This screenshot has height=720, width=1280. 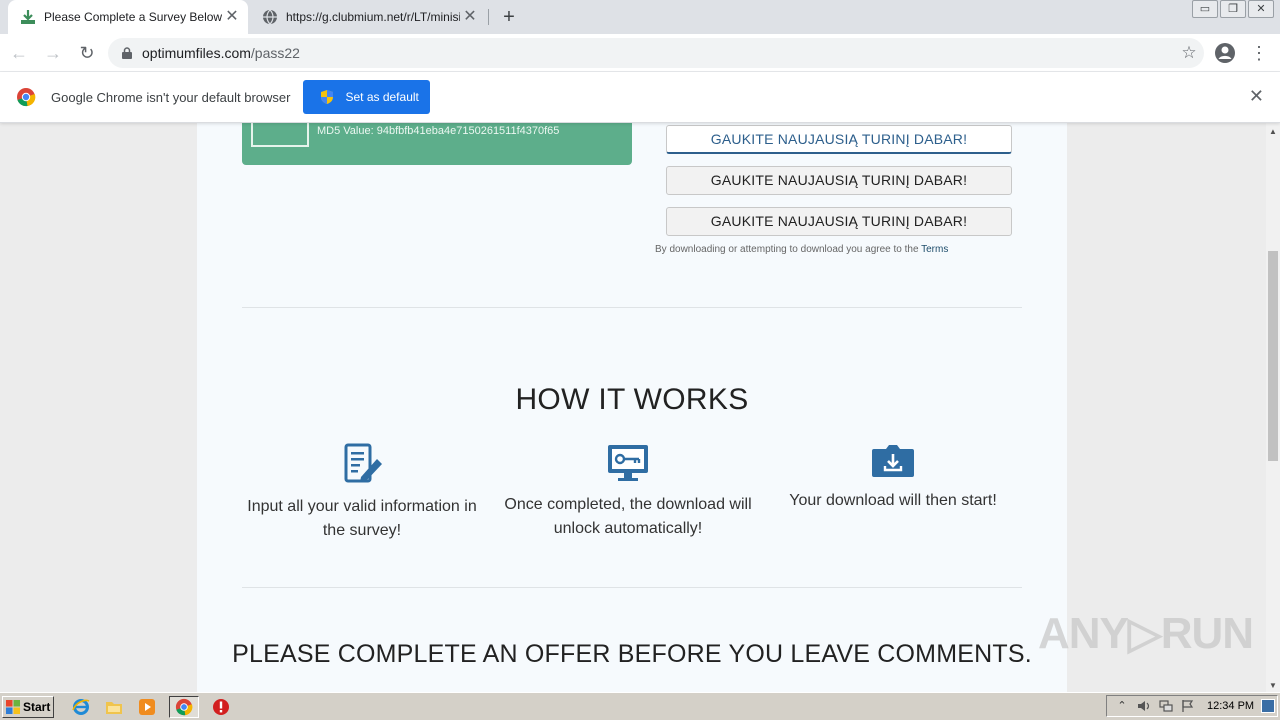 I want to click on start-button: Start, so click(x=28, y=706).